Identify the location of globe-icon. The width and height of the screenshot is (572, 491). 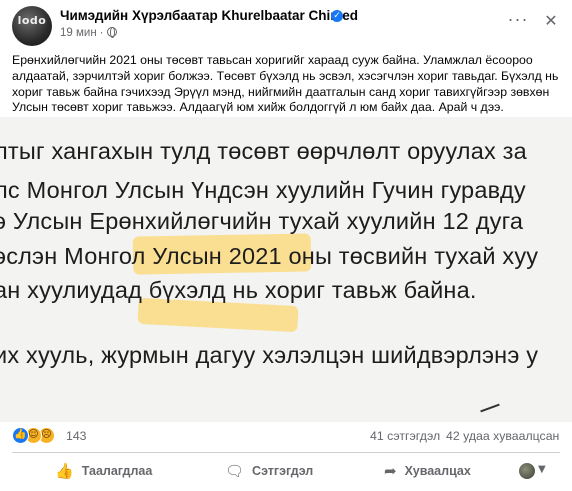
(111, 32).